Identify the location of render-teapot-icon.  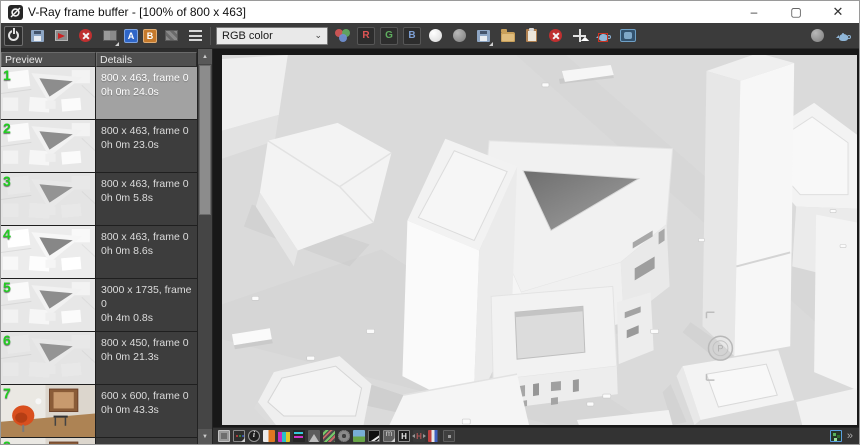
(843, 35).